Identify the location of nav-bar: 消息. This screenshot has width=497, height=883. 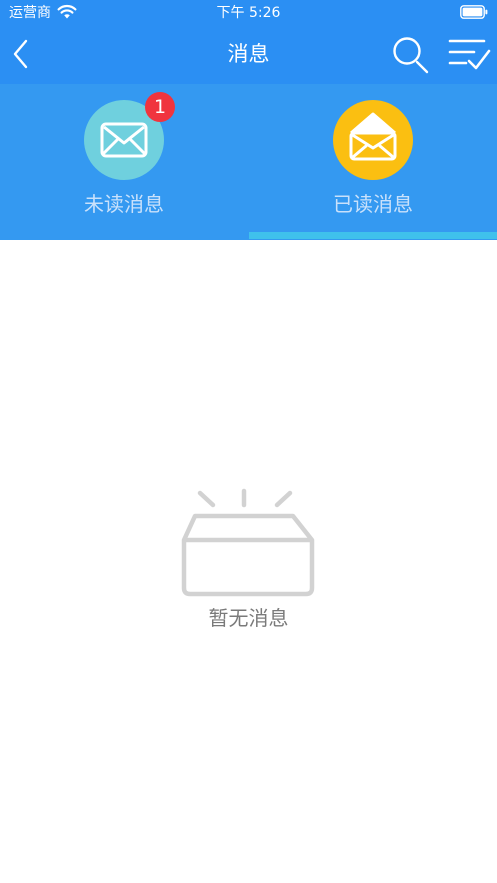
(248, 55).